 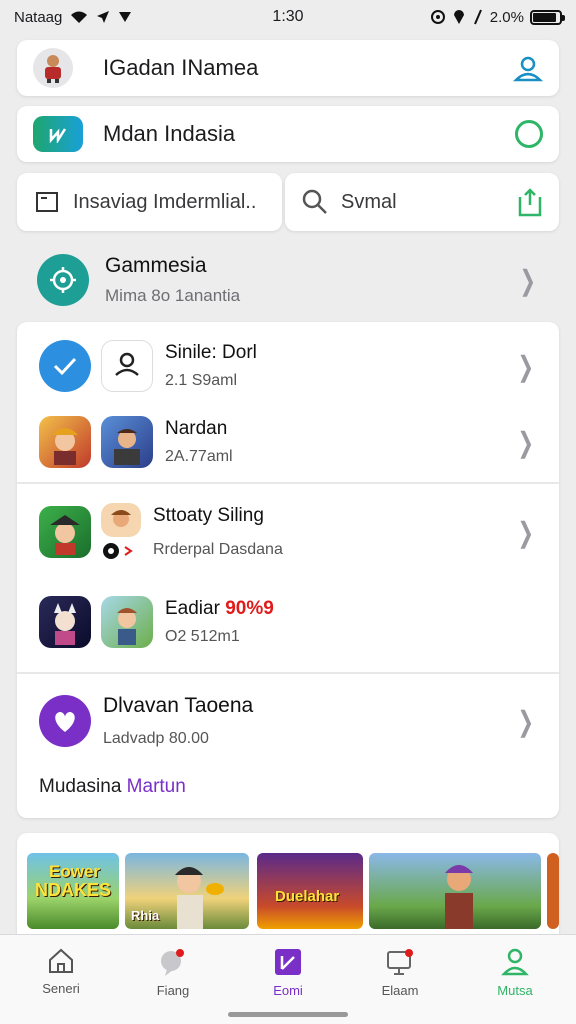 I want to click on tab-label: Eomi, so click(x=288, y=990).